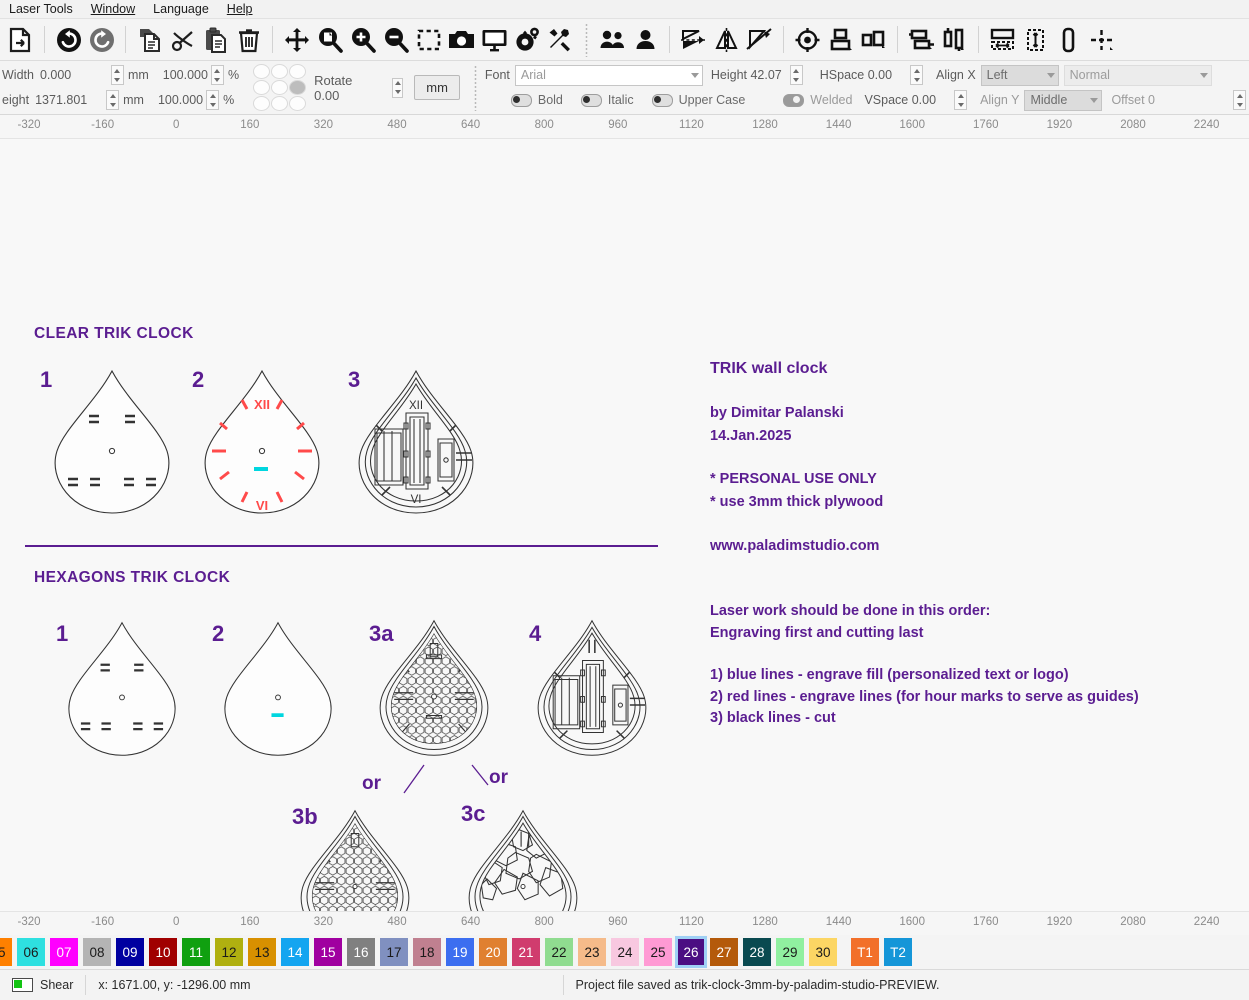 This screenshot has width=1249, height=1000. Describe the element at coordinates (526, 952) in the screenshot. I see `palette-swatch-21: 21` at that location.